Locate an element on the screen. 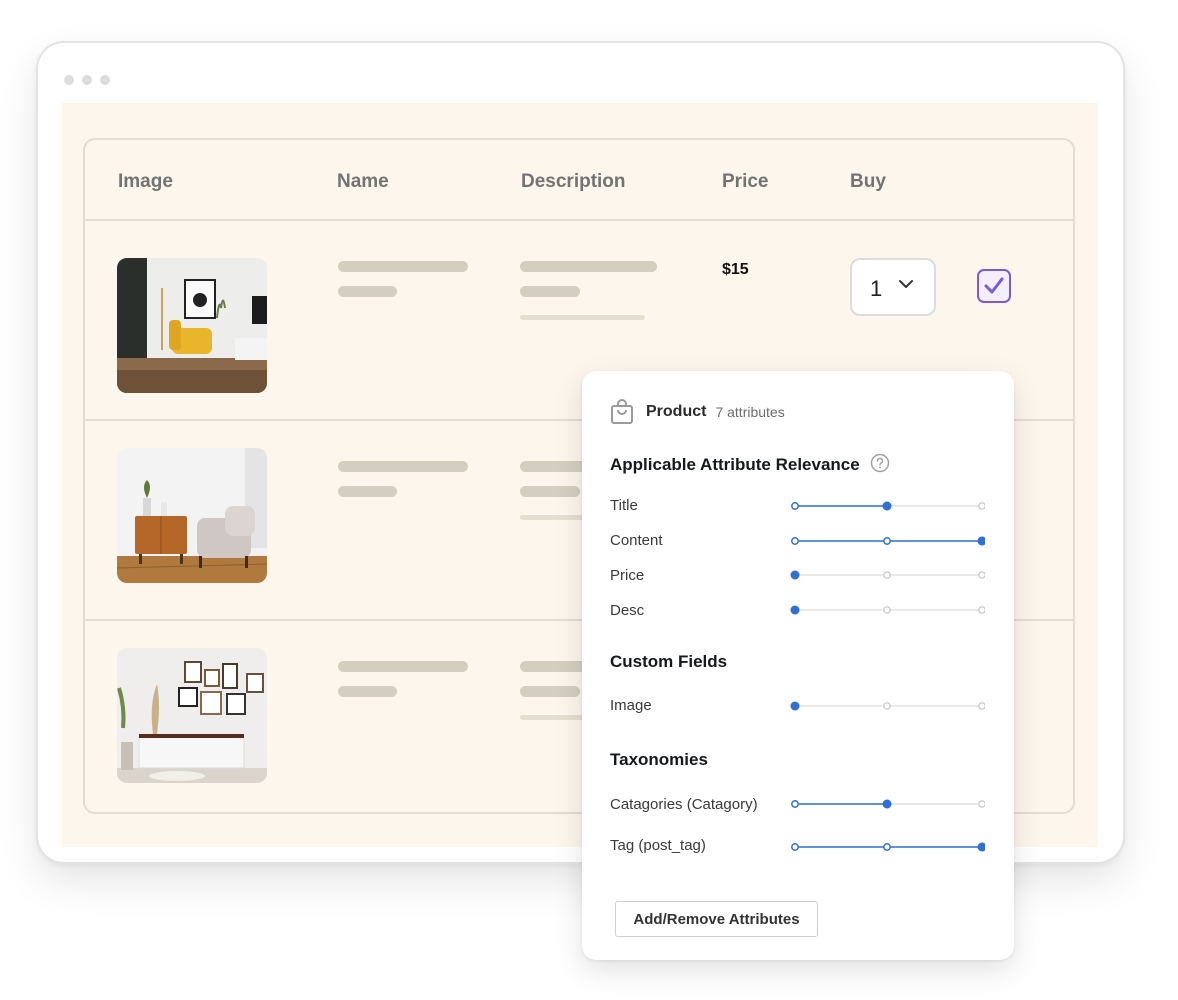  relevance-slider-image is located at coordinates (887, 706).